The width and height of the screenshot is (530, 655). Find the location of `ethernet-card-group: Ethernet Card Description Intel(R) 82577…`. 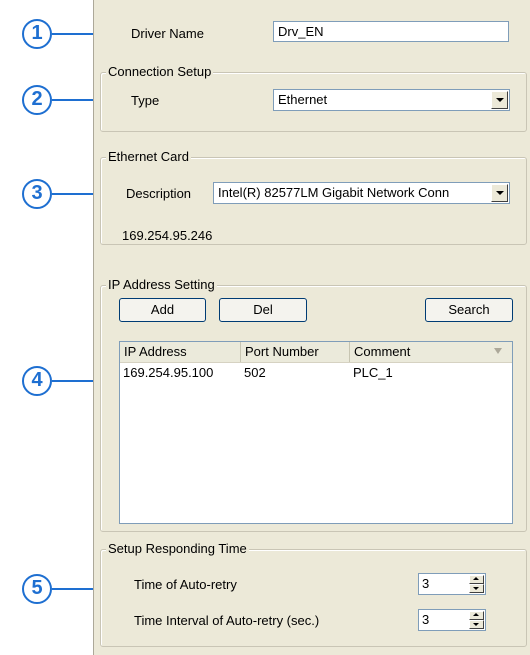

ethernet-card-group: Ethernet Card Description Intel(R) 82577… is located at coordinates (313, 197).